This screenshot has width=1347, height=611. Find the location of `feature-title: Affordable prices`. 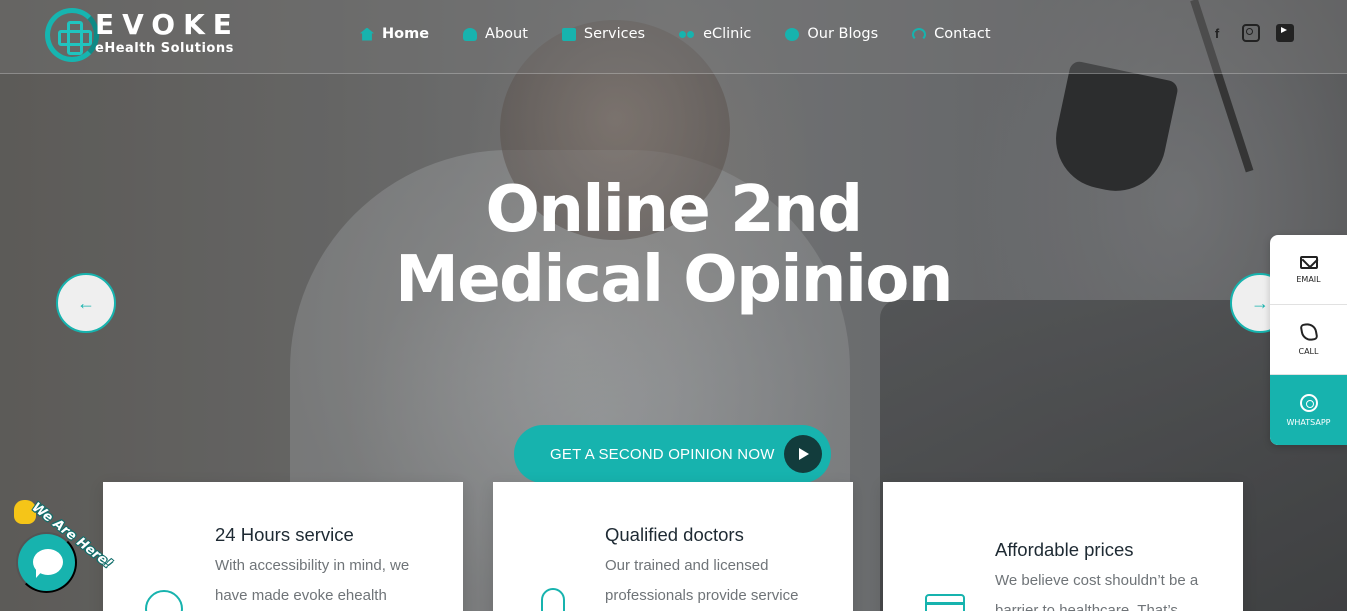

feature-title: Affordable prices is located at coordinates (1064, 549).